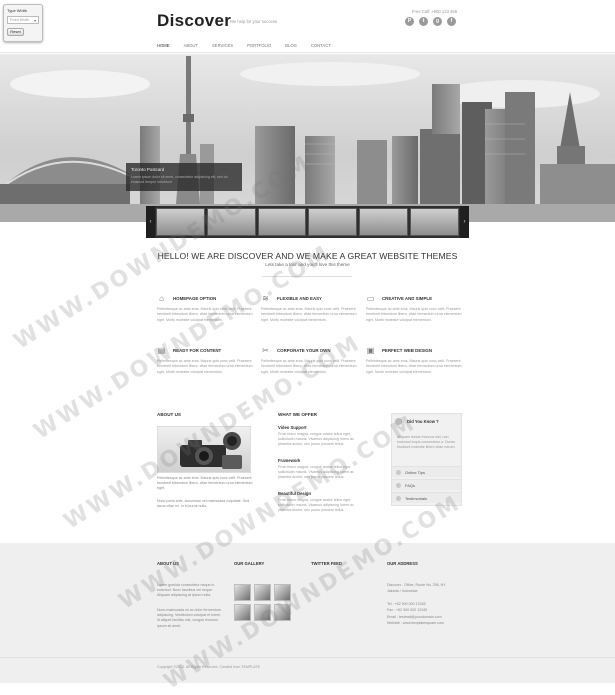 Image resolution: width=615 pixels, height=695 pixels. Describe the element at coordinates (410, 485) in the screenshot. I see `dyk-item-label: FAQs` at that location.